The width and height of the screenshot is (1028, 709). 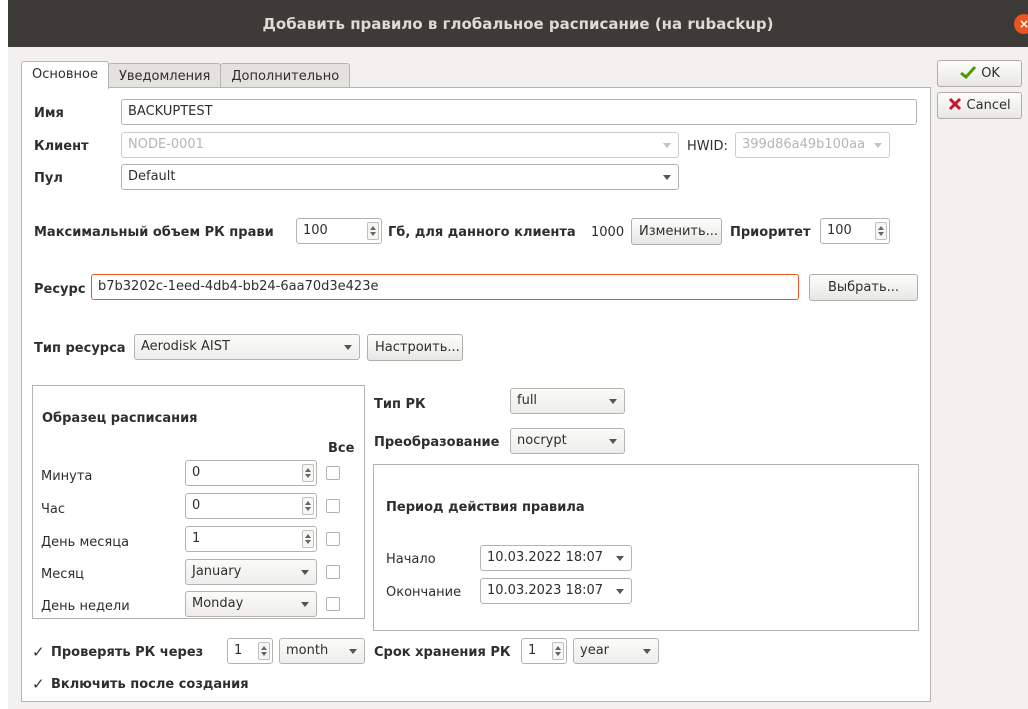 What do you see at coordinates (839, 230) in the screenshot?
I see `priority-value: 100` at bounding box center [839, 230].